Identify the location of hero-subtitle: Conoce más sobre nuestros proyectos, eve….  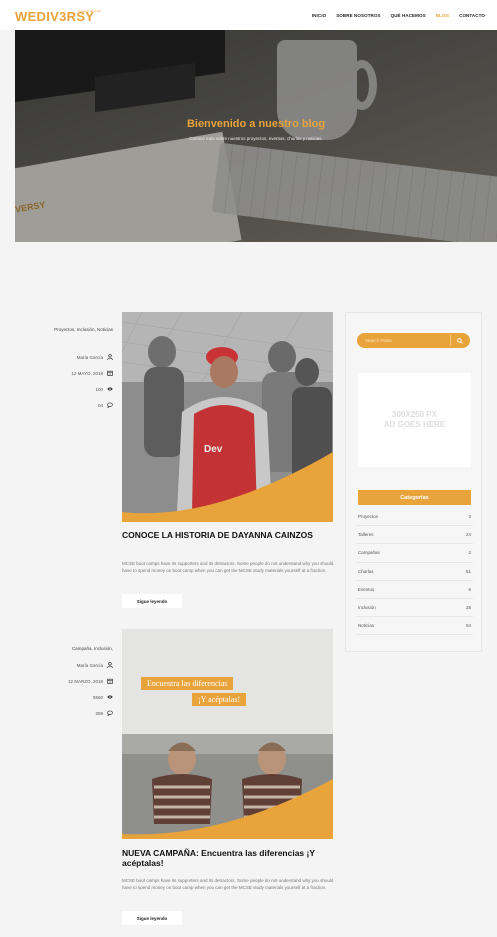
(256, 138).